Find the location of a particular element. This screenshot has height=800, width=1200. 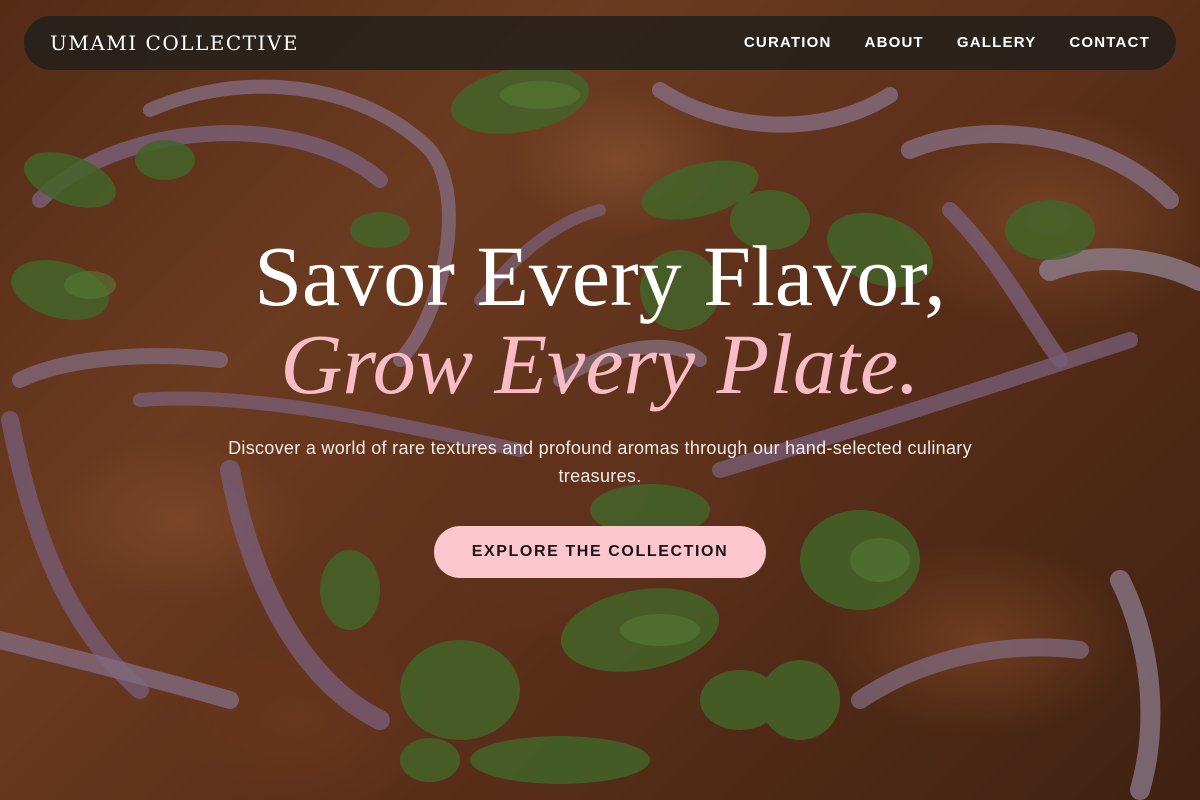

hero-headline-line1: Savor Every Flavor, is located at coordinates (600, 276).